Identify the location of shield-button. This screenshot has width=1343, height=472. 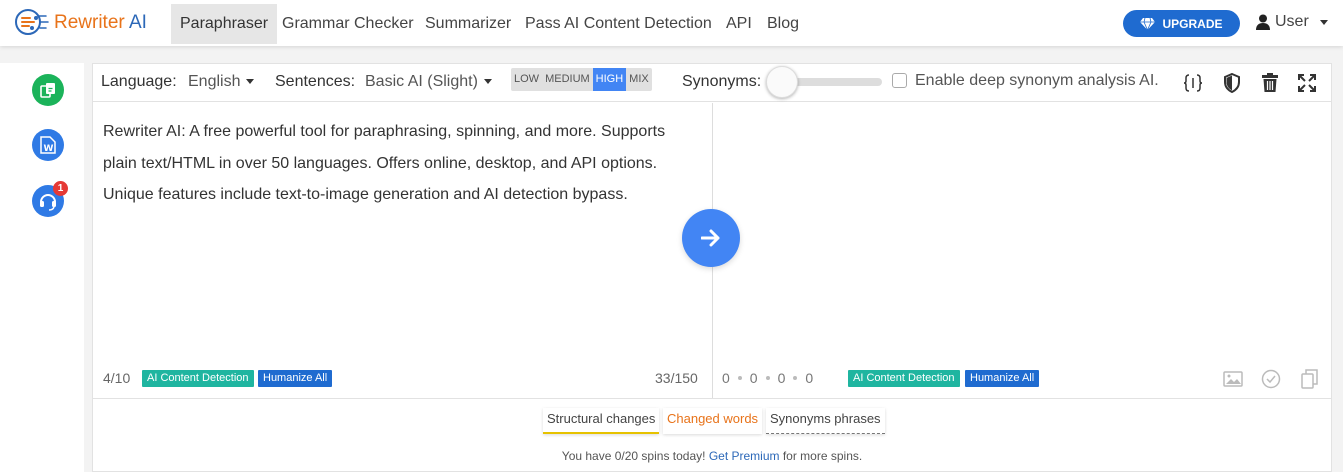
(1232, 83).